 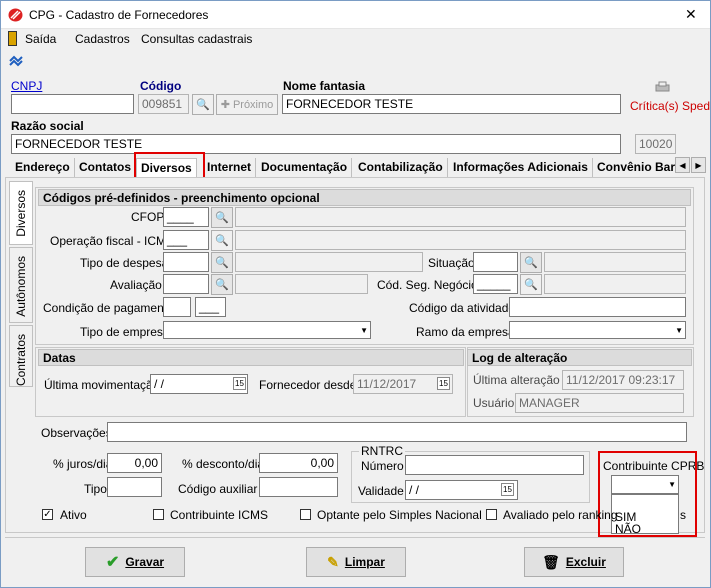 What do you see at coordinates (382, 466) in the screenshot?
I see `rntrc-numero-label: Número` at bounding box center [382, 466].